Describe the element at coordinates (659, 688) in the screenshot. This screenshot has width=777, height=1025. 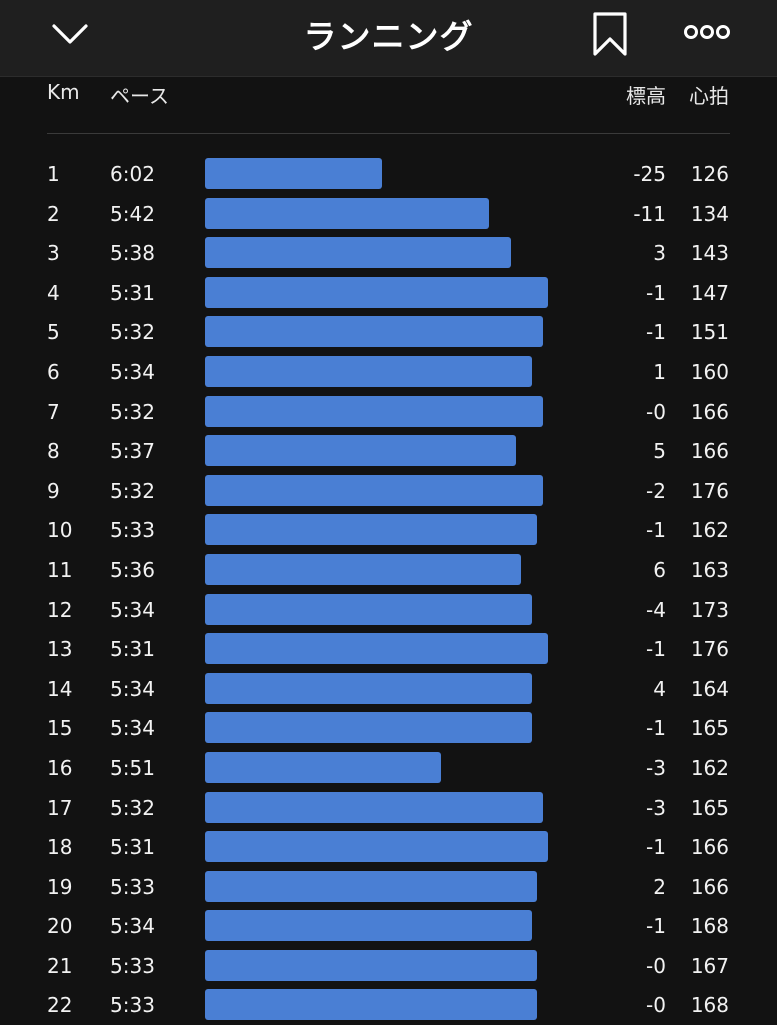
I see `split-elevation: 4` at that location.